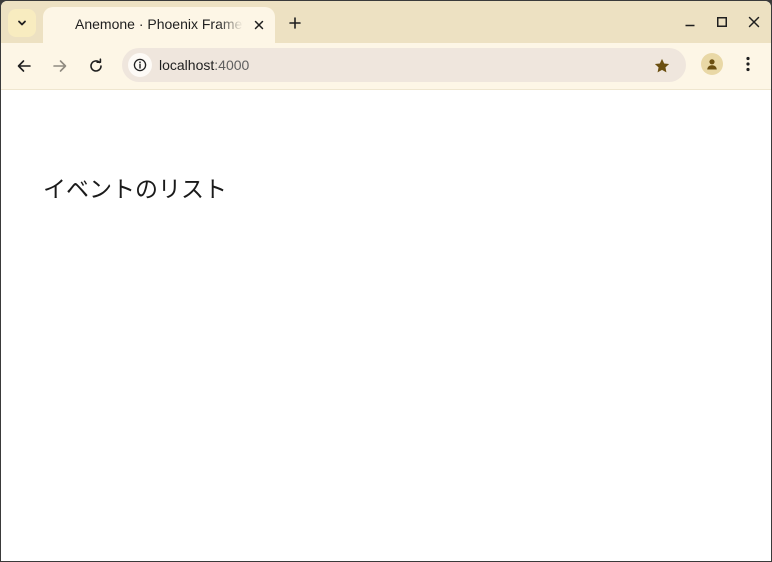 The width and height of the screenshot is (772, 562). I want to click on tab-active: Anemone · Phoenix Framework, so click(159, 25).